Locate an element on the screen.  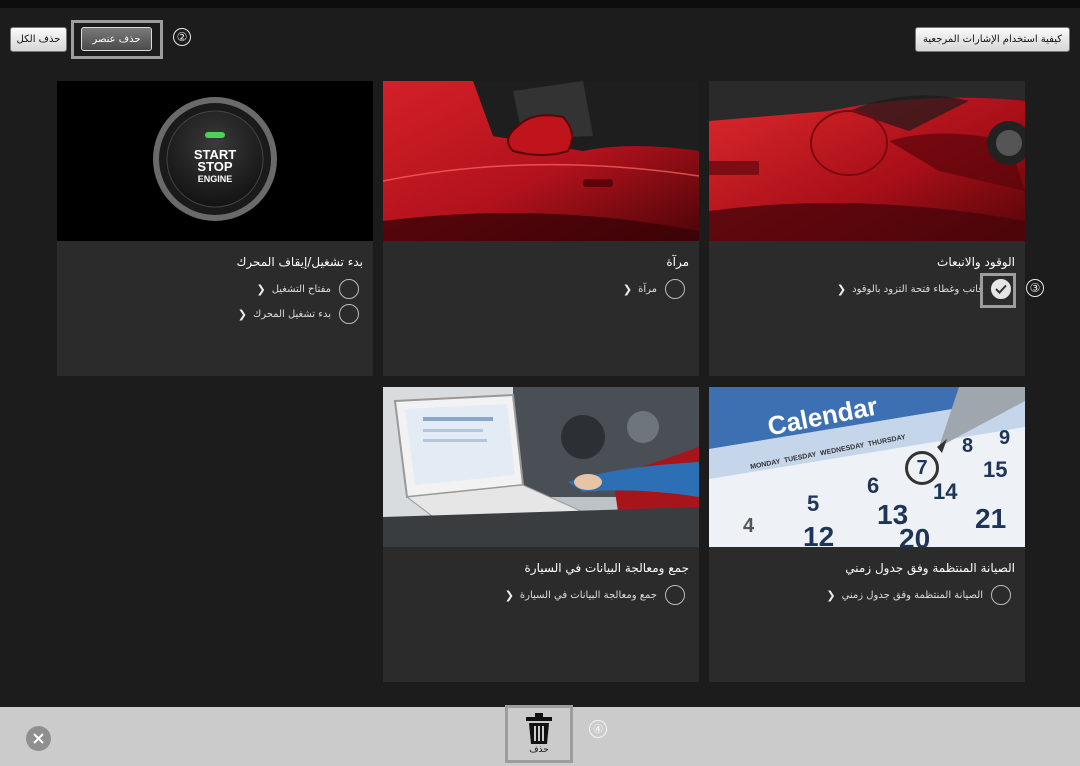
callout-3: ③ is located at coordinates (1035, 288).